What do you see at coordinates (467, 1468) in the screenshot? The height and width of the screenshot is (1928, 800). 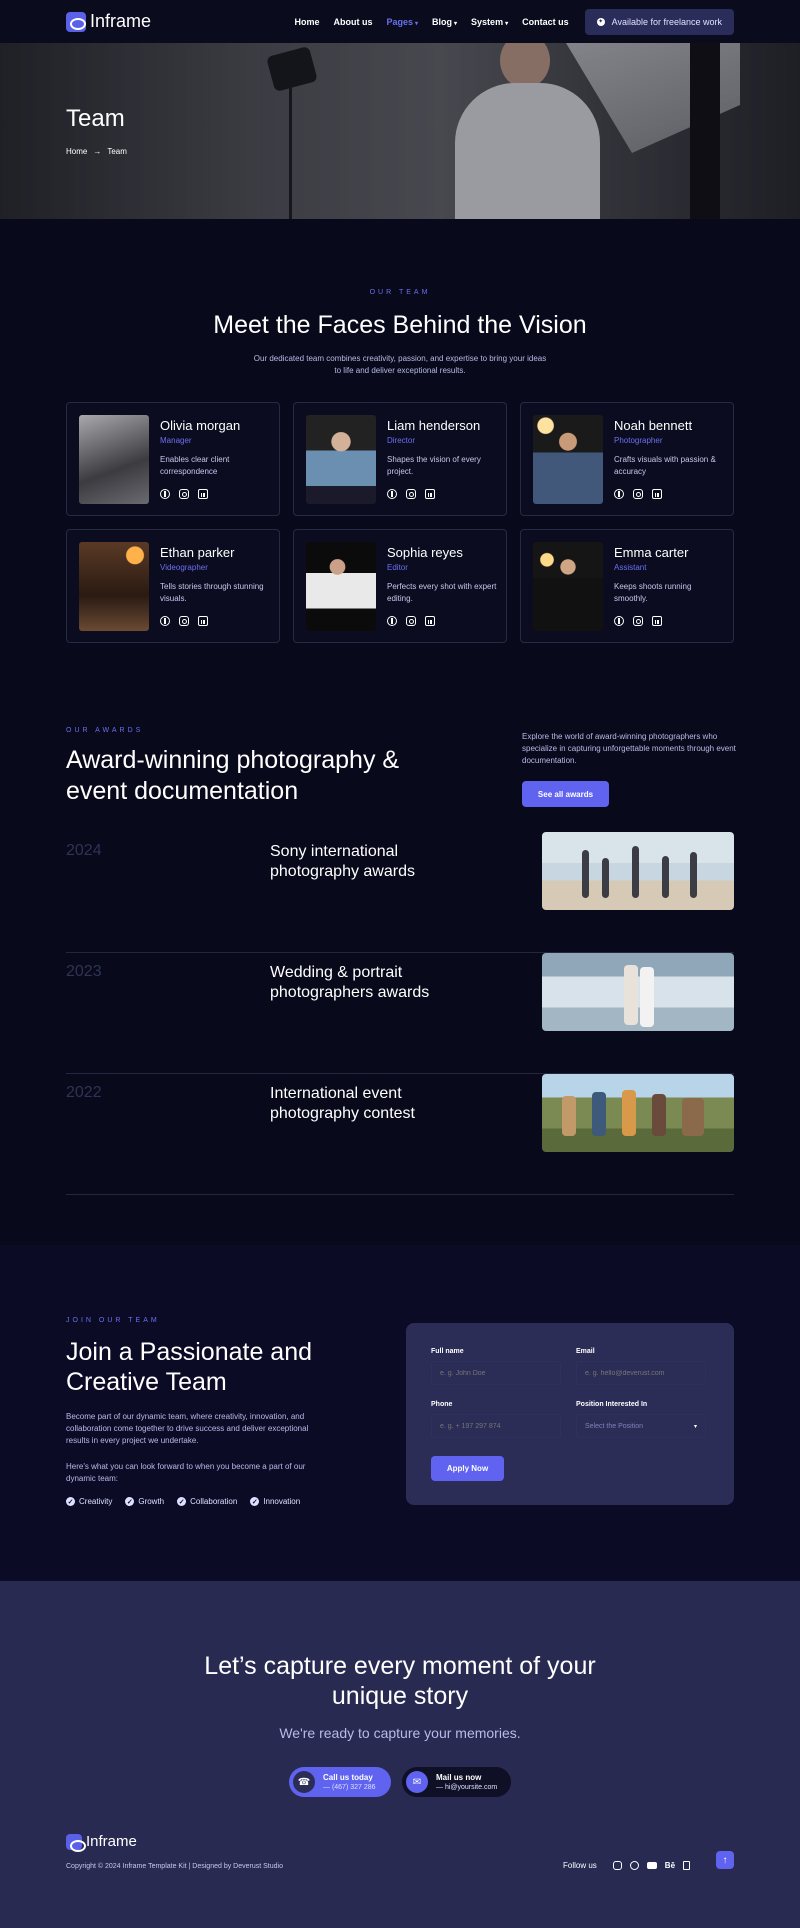 I see `apply-now-button: Apply Now` at bounding box center [467, 1468].